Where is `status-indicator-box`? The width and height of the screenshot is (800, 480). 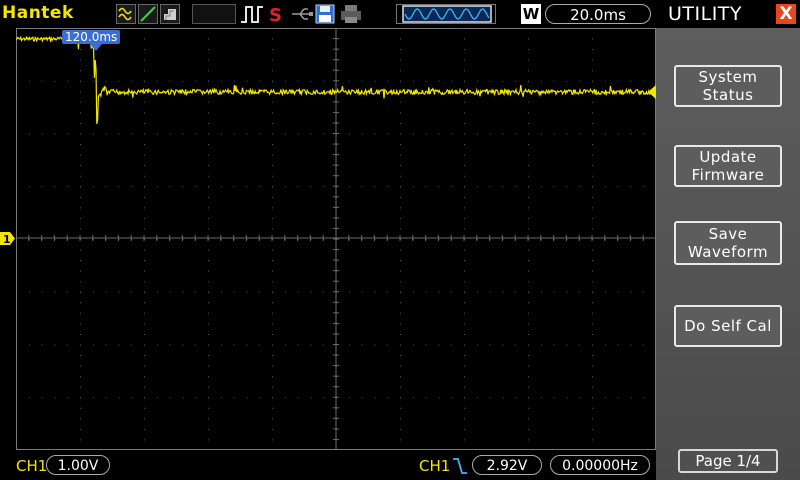
status-indicator-box is located at coordinates (214, 14).